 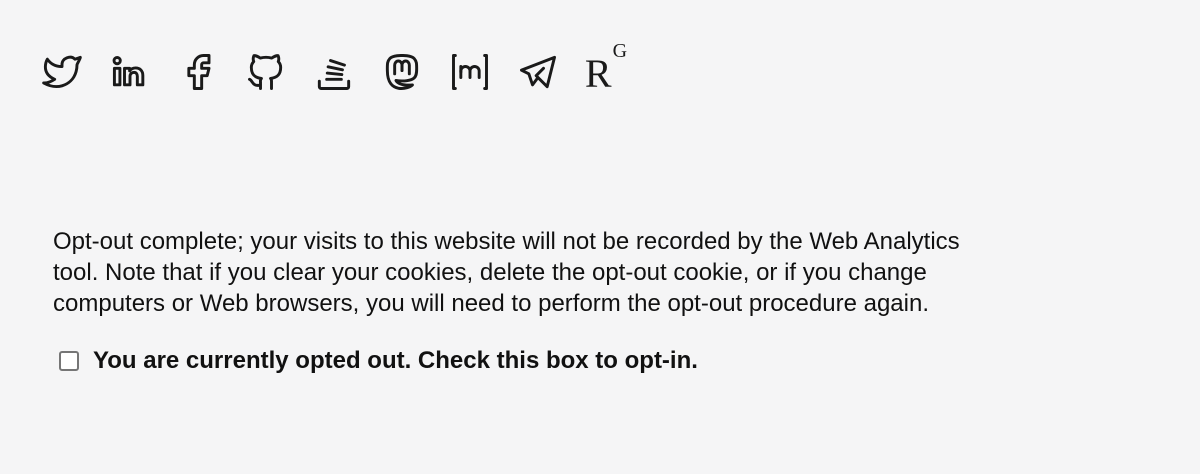 What do you see at coordinates (69, 361) in the screenshot?
I see `optin-checkbox` at bounding box center [69, 361].